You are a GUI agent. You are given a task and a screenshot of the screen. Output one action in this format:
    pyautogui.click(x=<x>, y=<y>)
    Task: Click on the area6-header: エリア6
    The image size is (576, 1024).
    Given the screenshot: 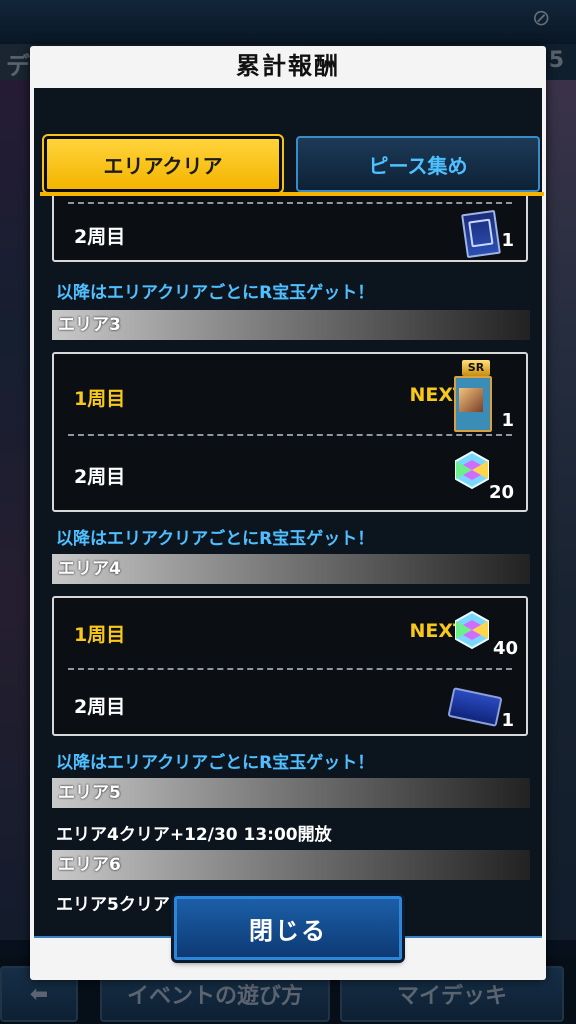 What is the action you would take?
    pyautogui.click(x=291, y=865)
    